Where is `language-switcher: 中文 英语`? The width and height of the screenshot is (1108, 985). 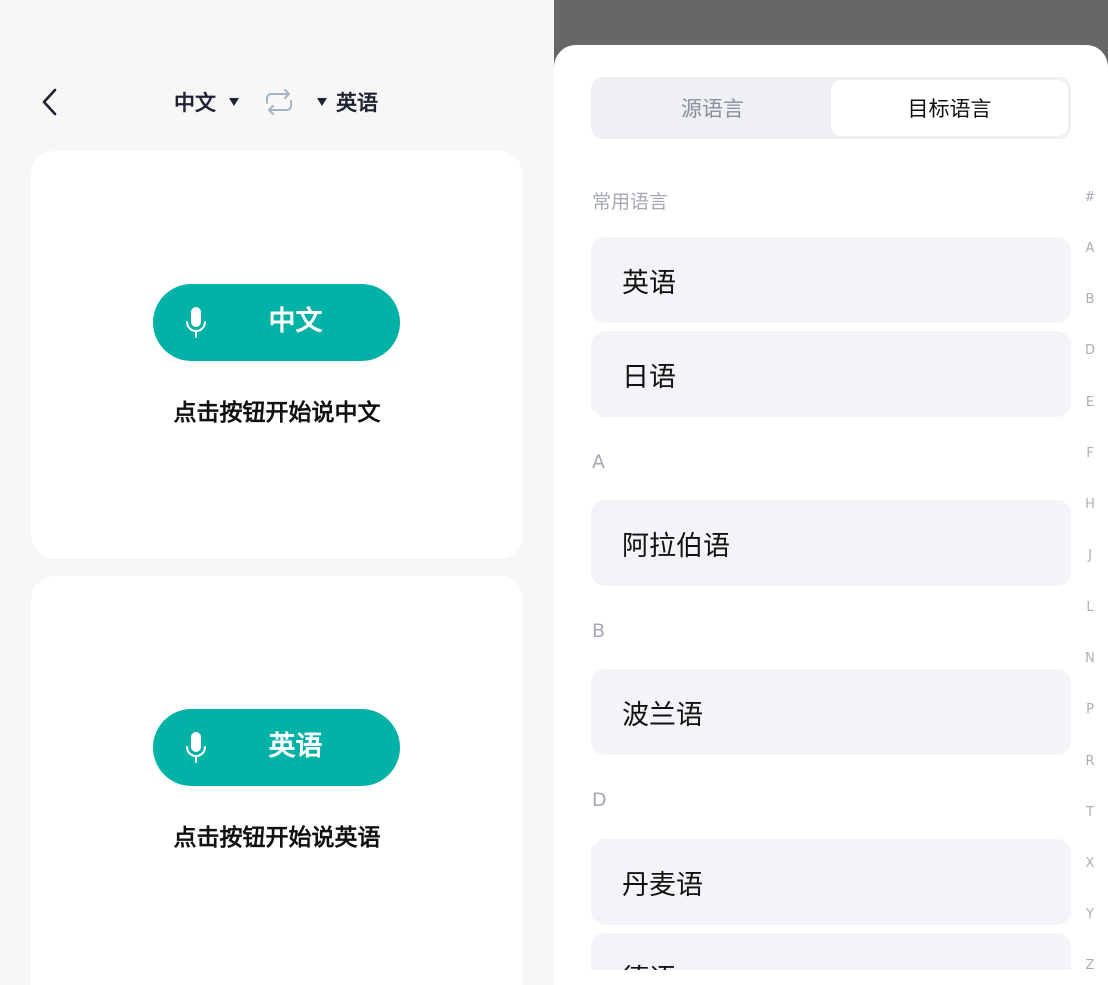 language-switcher: 中文 英语 is located at coordinates (276, 102).